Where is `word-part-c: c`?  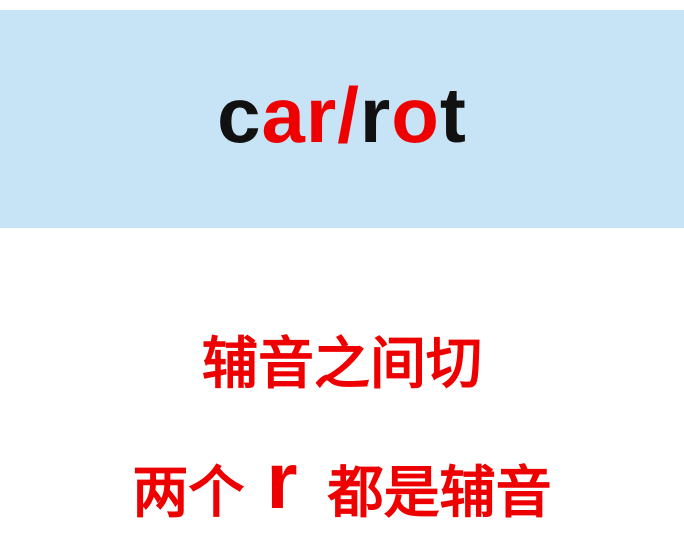
word-part-c: c is located at coordinates (239, 115).